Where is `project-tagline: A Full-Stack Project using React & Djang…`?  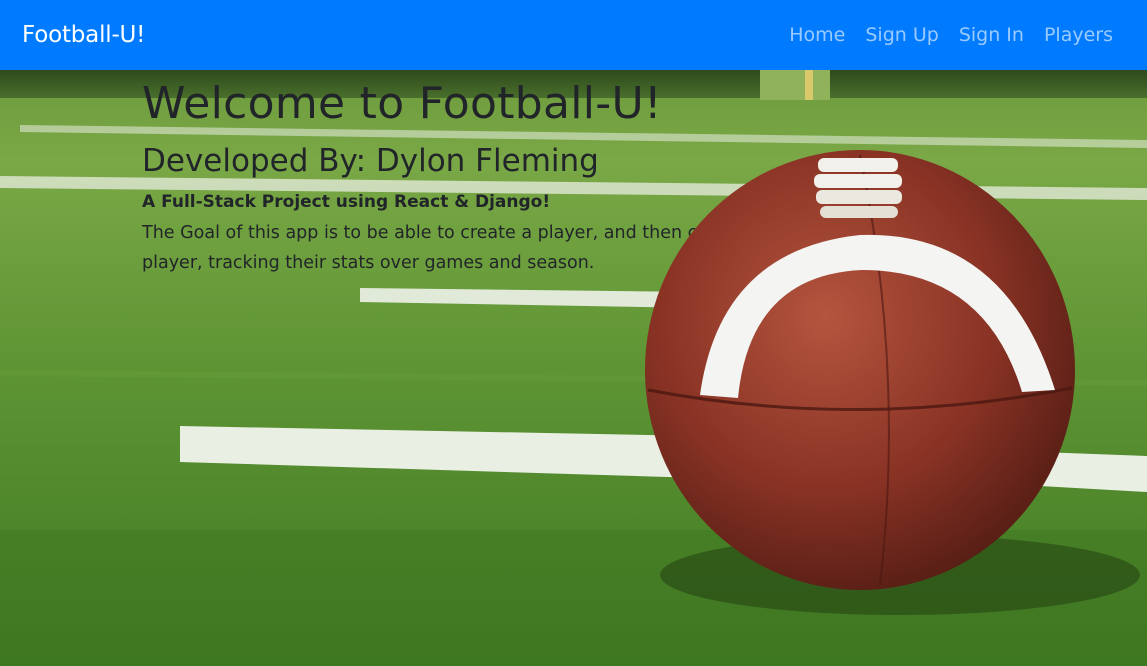
project-tagline: A Full-Stack Project using React & Djang… is located at coordinates (346, 202).